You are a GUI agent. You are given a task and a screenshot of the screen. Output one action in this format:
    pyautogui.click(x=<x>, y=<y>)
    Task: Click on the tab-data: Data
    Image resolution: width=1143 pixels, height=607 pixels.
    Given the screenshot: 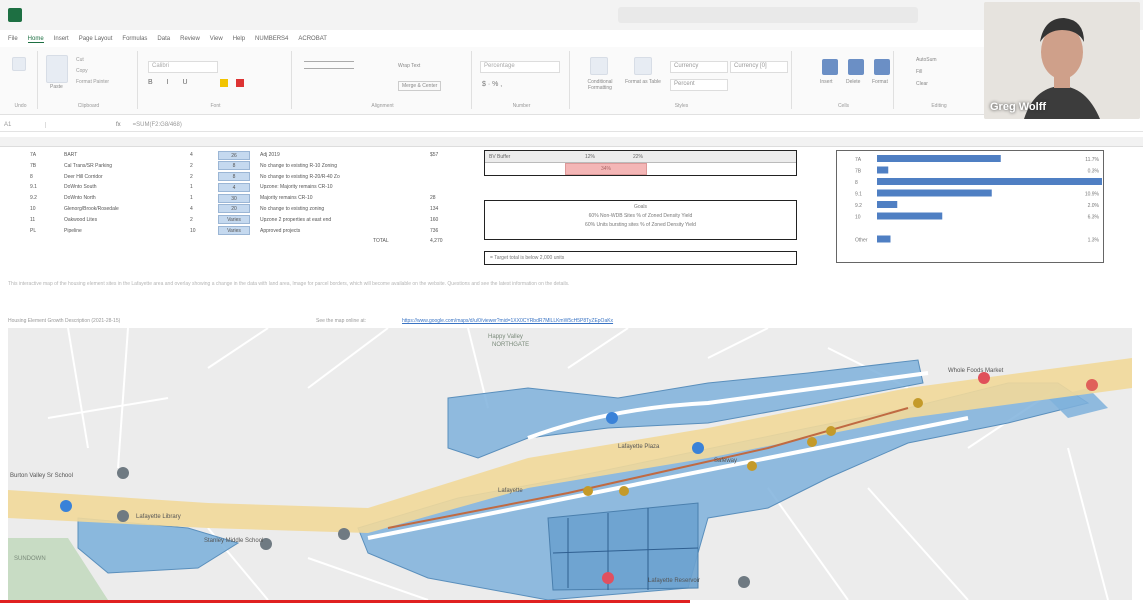 What is the action you would take?
    pyautogui.click(x=163, y=39)
    